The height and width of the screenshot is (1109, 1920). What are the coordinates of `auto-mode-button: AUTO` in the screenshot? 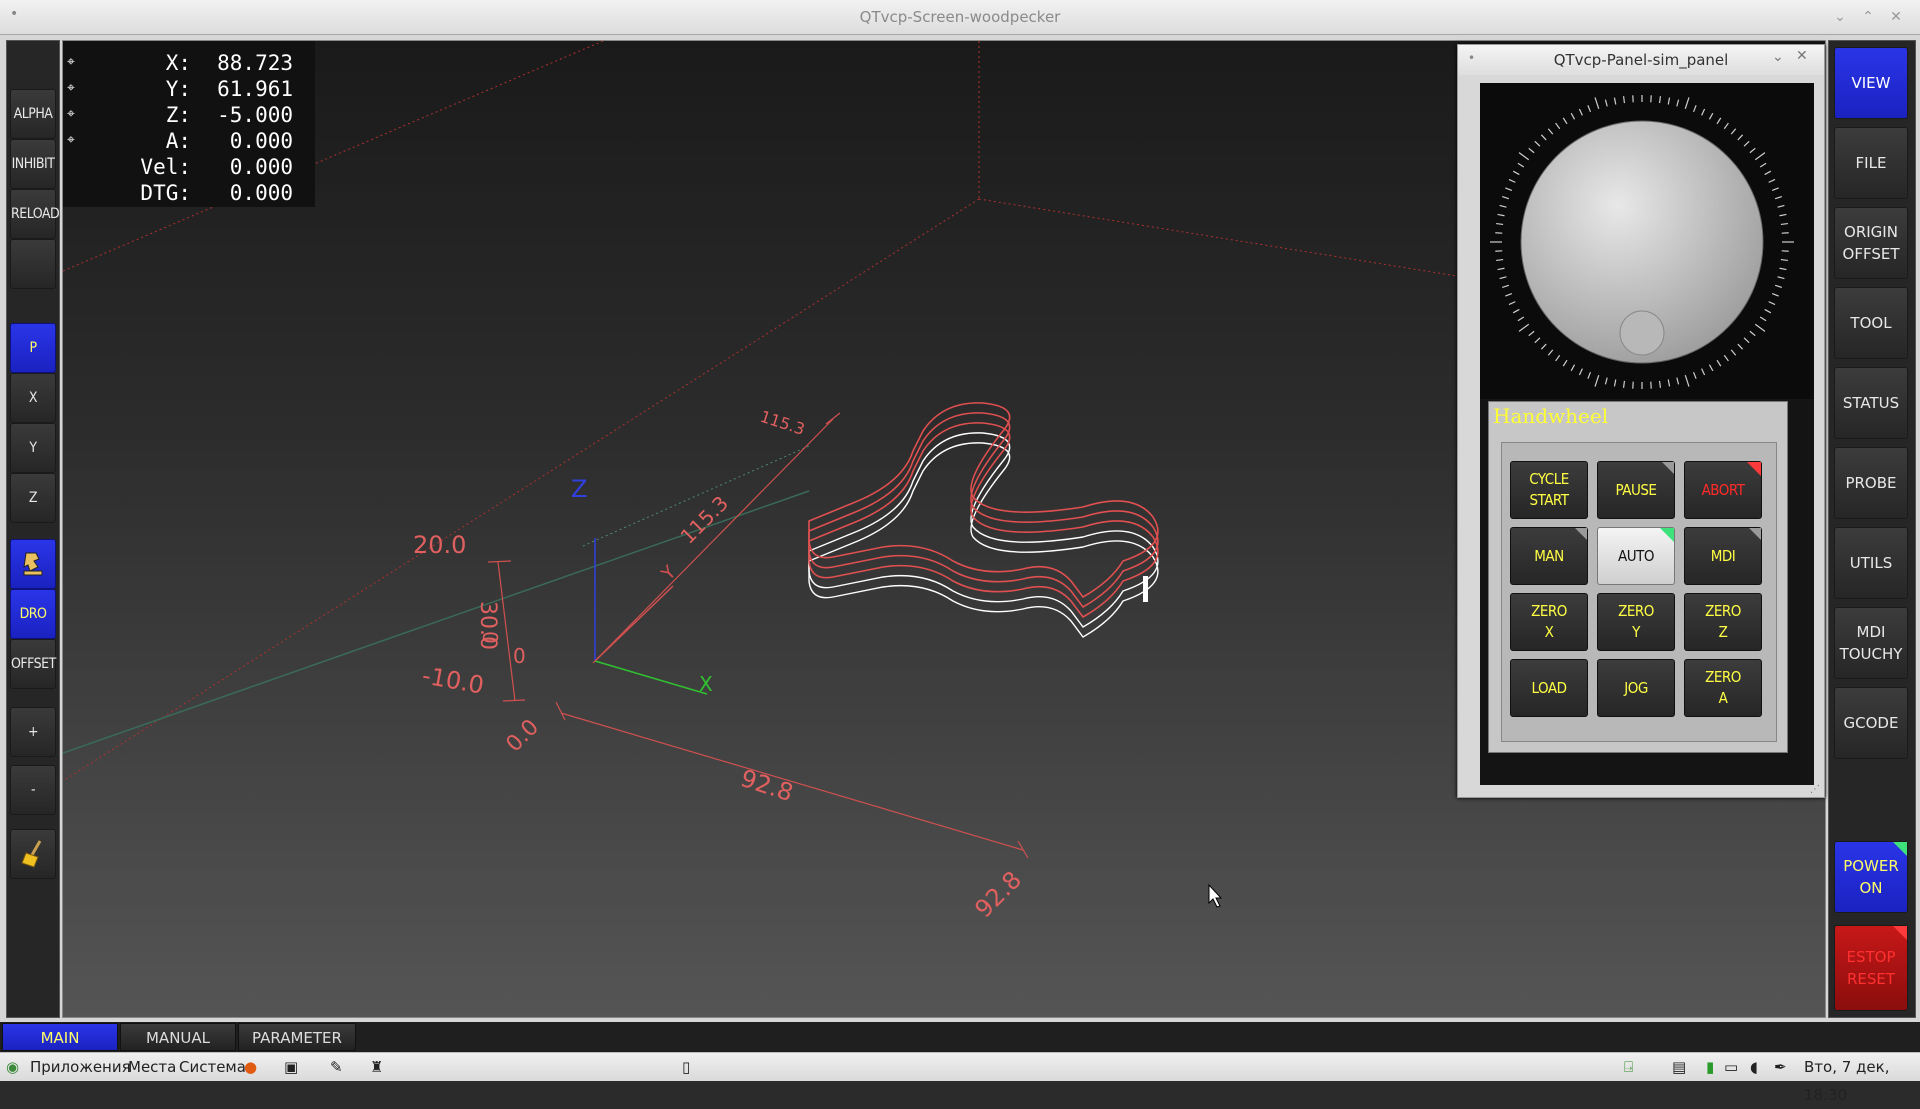 It's located at (1636, 556).